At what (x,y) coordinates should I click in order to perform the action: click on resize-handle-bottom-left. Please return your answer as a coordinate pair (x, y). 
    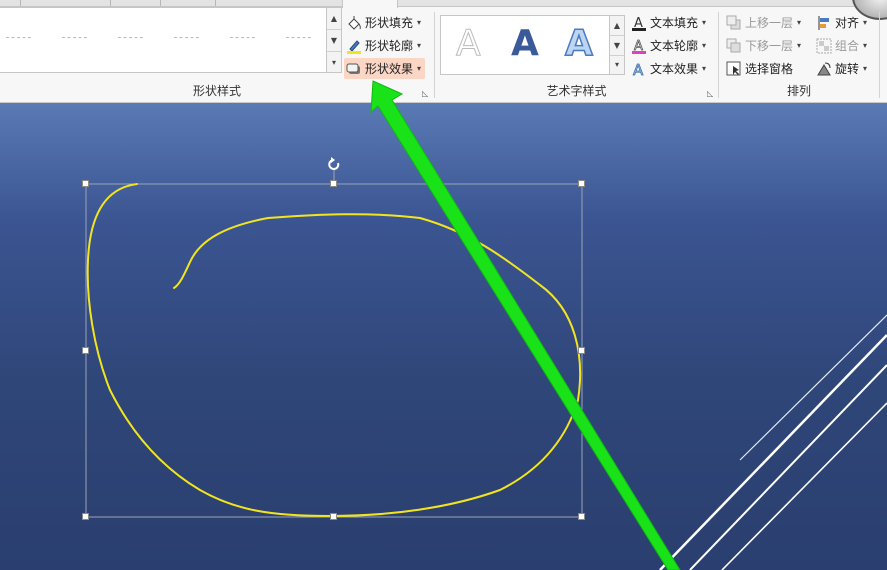
    Looking at the image, I should click on (85, 516).